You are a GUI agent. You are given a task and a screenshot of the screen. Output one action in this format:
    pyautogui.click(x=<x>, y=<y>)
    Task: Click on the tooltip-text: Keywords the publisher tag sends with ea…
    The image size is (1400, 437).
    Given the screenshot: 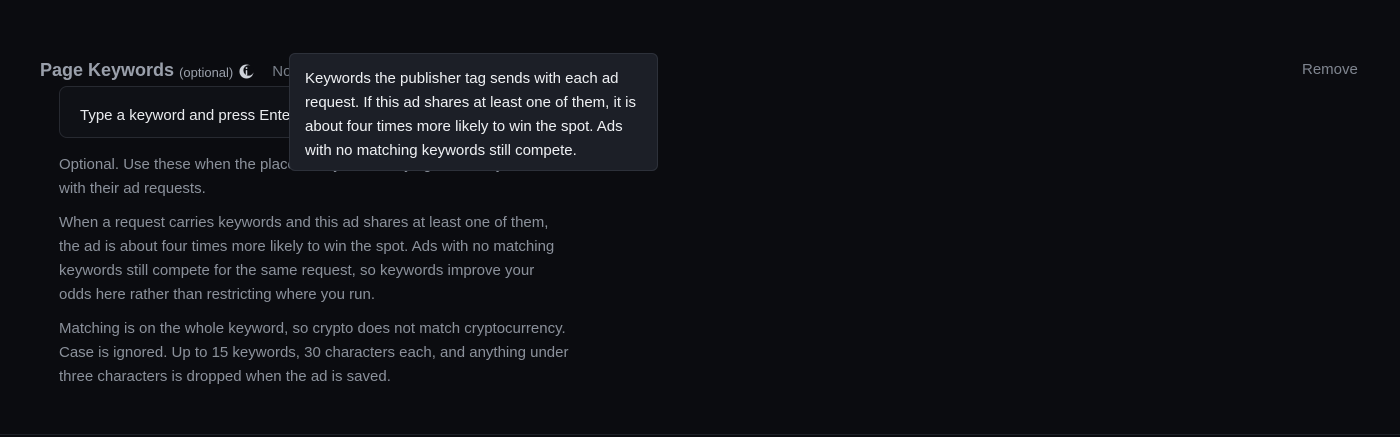 What is the action you would take?
    pyautogui.click(x=471, y=114)
    